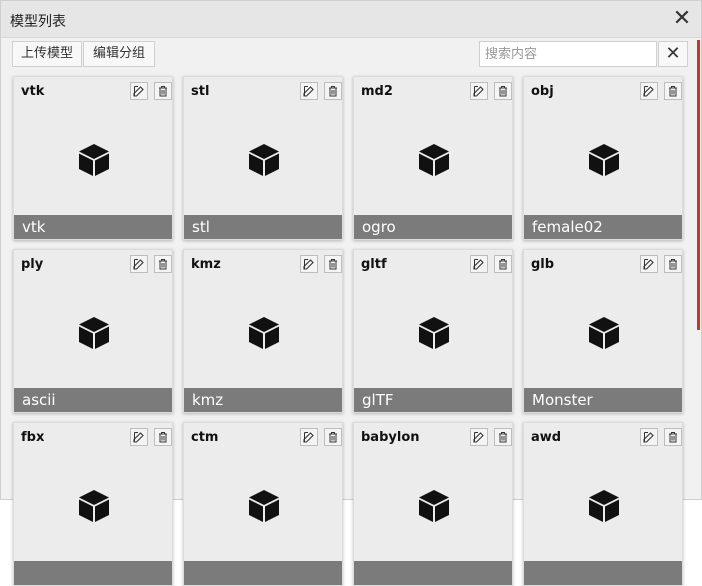  I want to click on model-name-label: ogro, so click(433, 227).